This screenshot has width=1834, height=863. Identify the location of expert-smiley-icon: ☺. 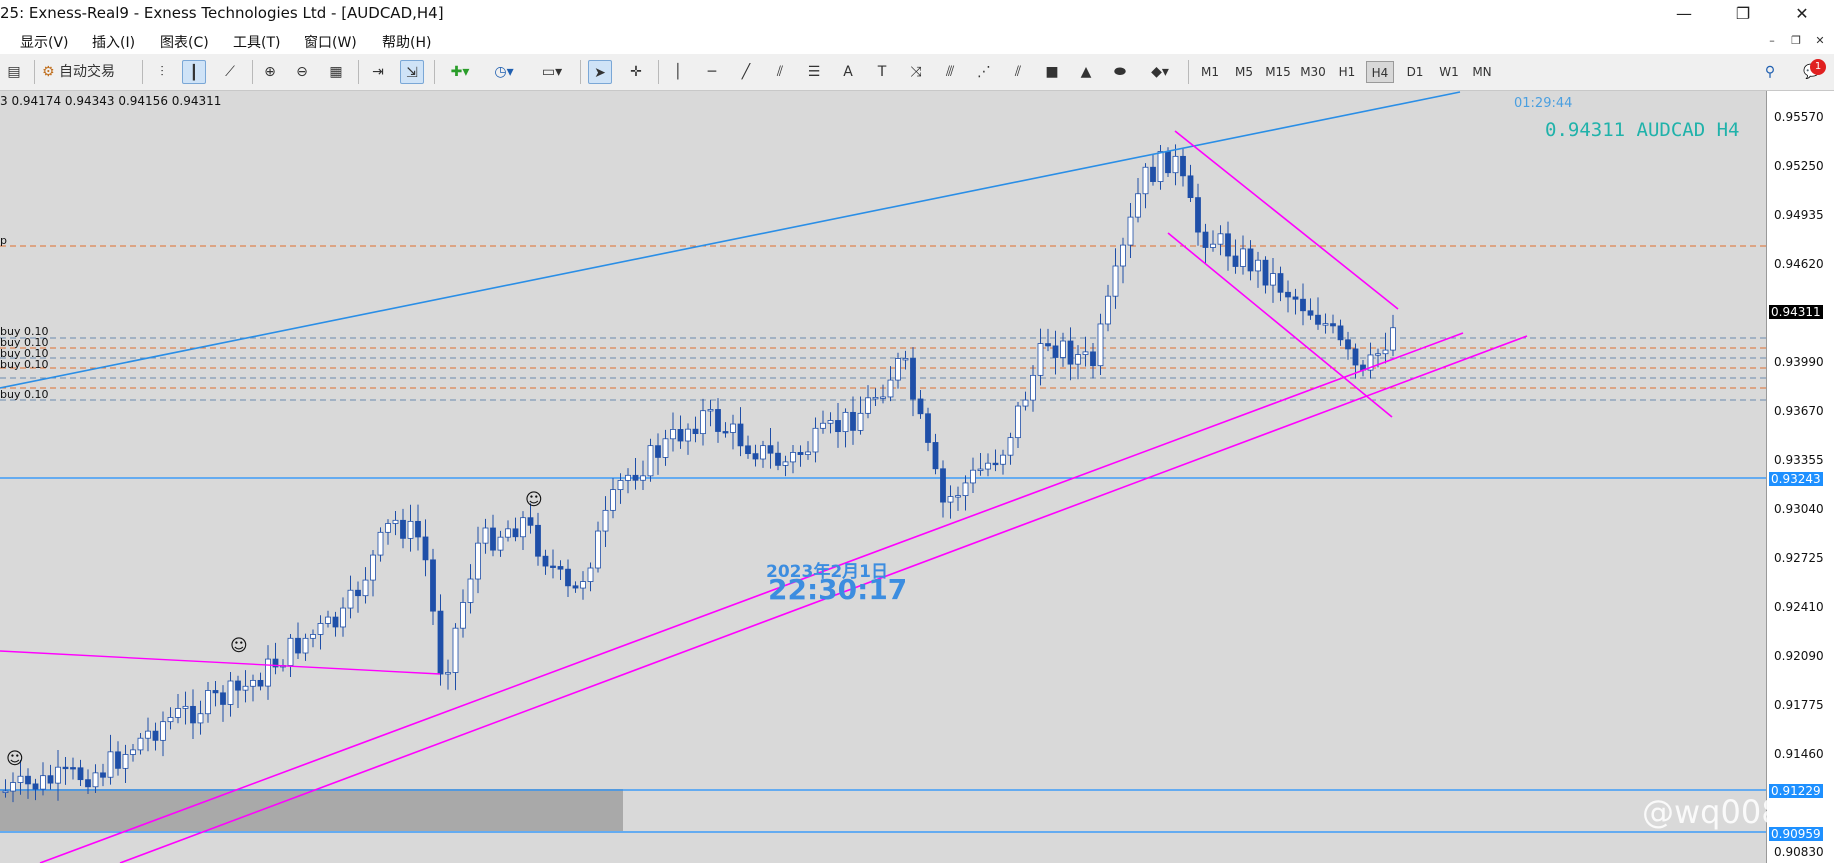
(15, 759).